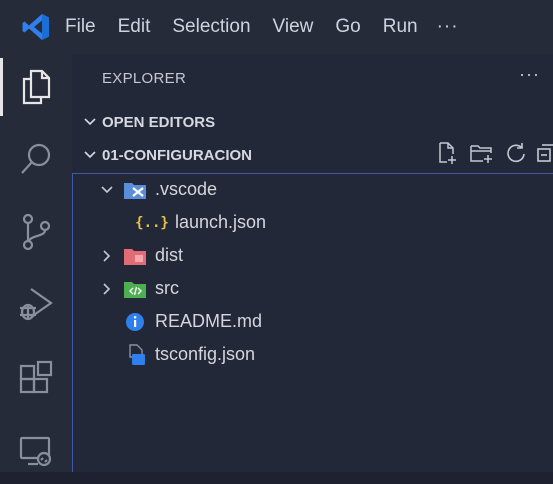 The image size is (553, 484). Describe the element at coordinates (36, 27) in the screenshot. I see `vscode-logo-icon` at that location.